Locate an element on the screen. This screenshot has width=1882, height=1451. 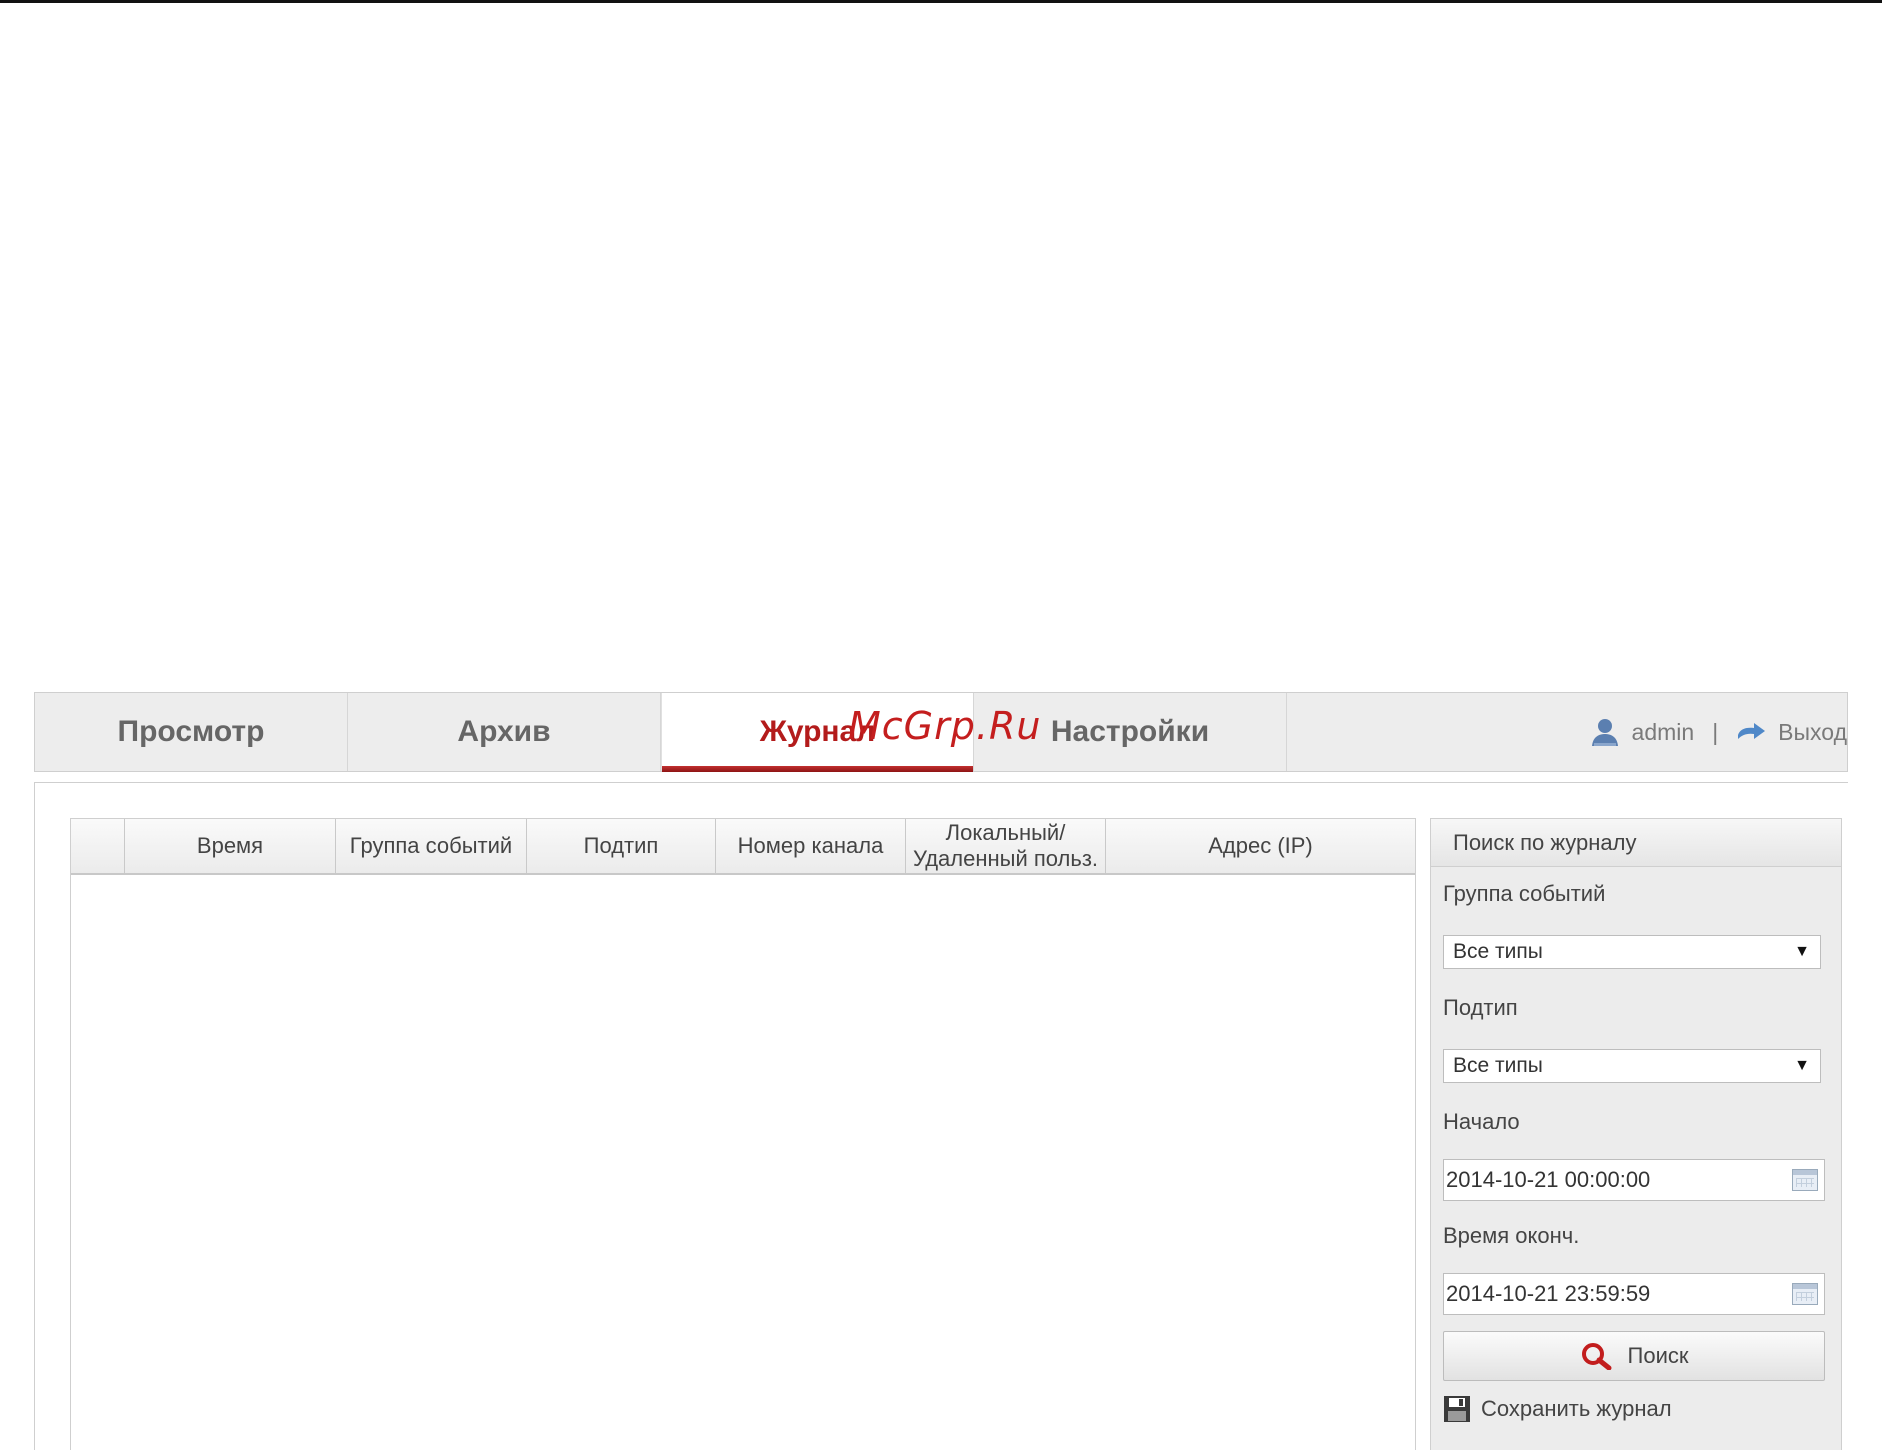
tab-playback: Архив is located at coordinates (504, 732).